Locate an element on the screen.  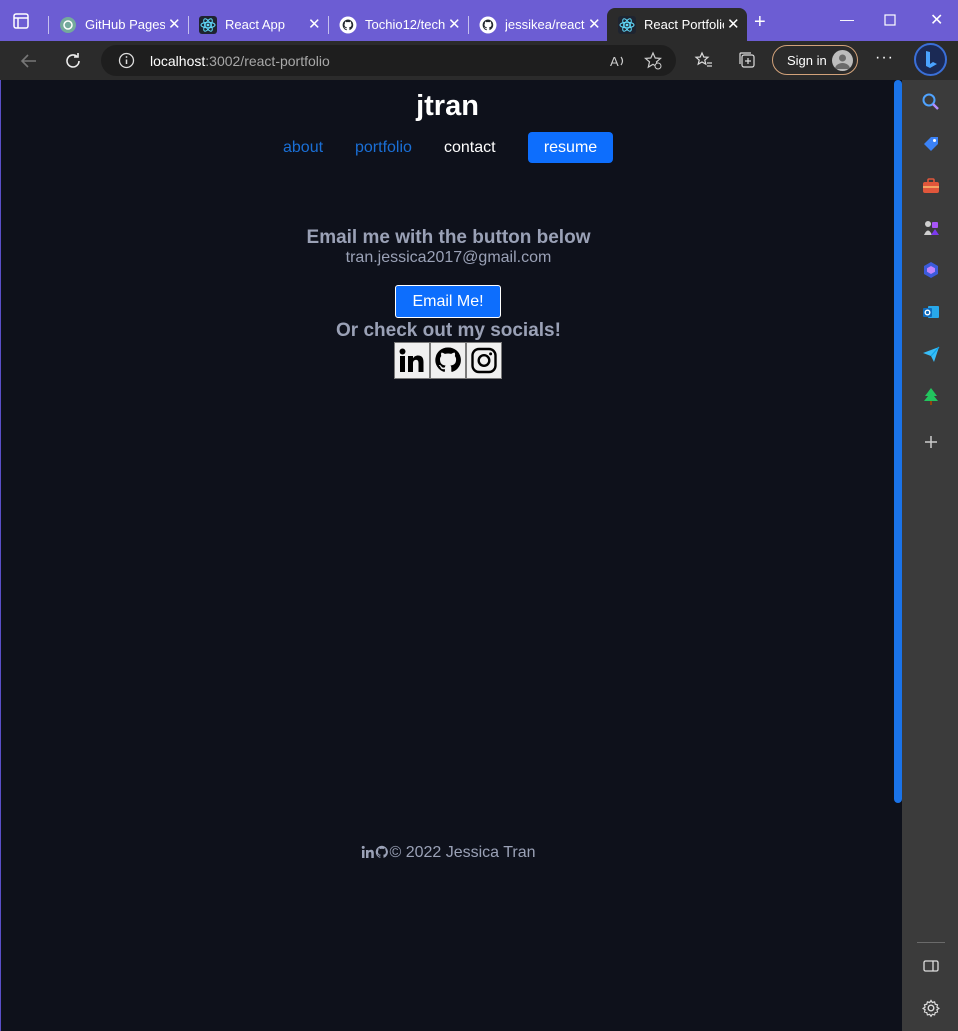
footer: © 2022 Jessica Tran is located at coordinates (448, 853).